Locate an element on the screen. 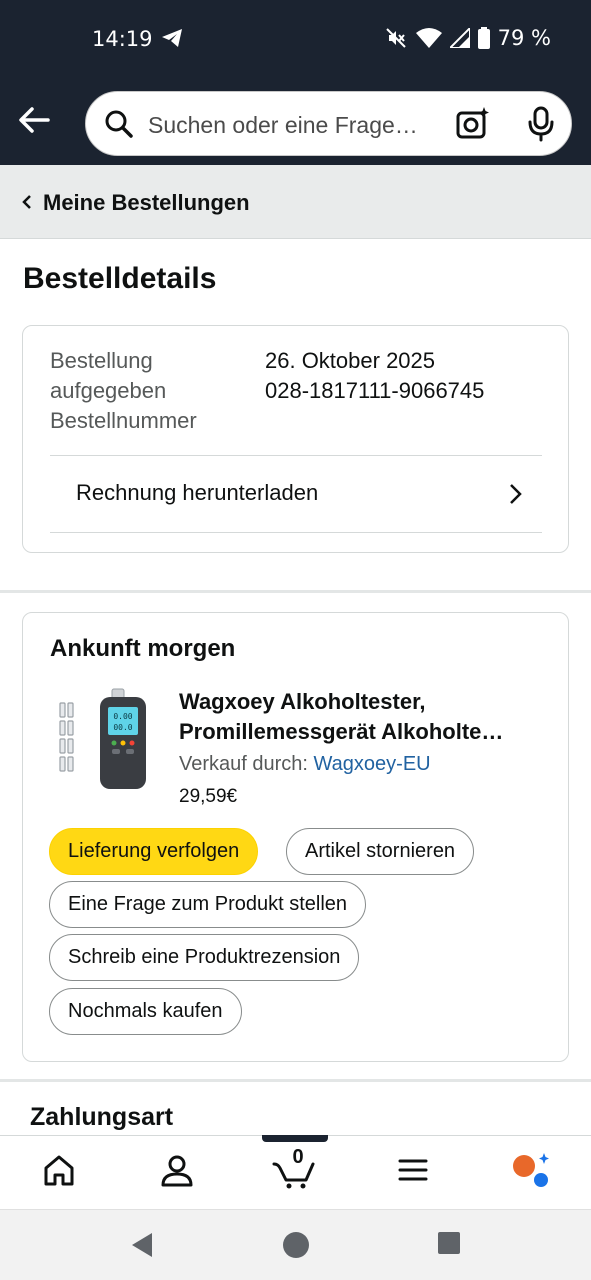 This screenshot has height=1280, width=591. ask-question-button: Eine Frage zum Produkt stellen is located at coordinates (208, 904).